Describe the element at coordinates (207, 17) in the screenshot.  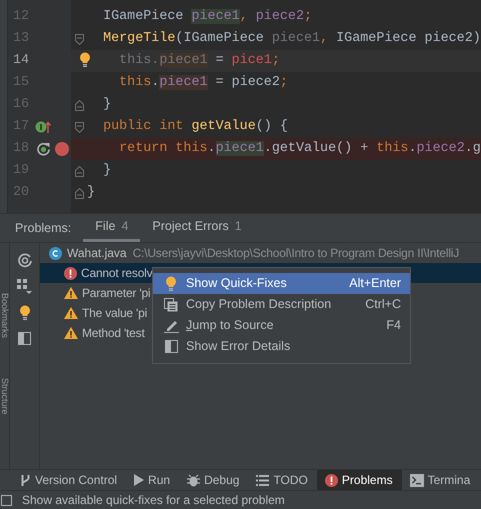
I see `code-line: IGamePiece piece1, piece2;` at that location.